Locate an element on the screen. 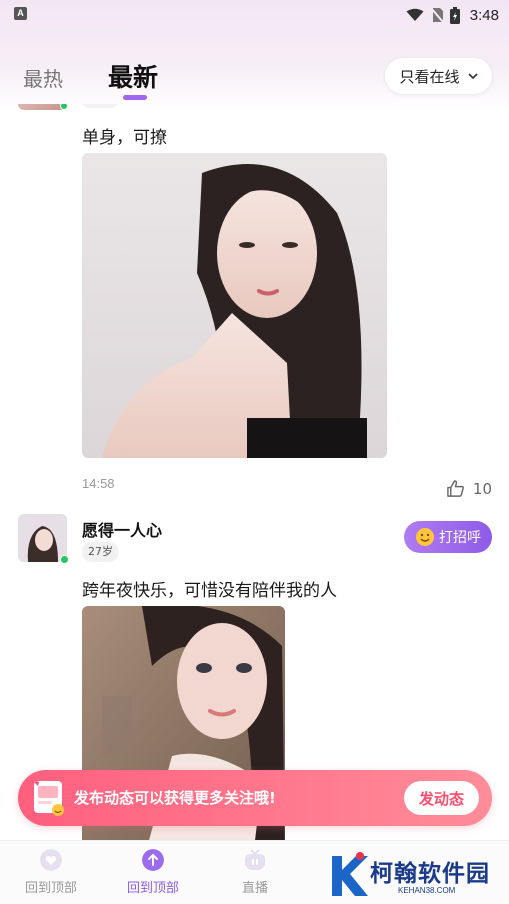  watermark-logo: 柯翰软件园 KEHAN38.COM is located at coordinates (413, 876).